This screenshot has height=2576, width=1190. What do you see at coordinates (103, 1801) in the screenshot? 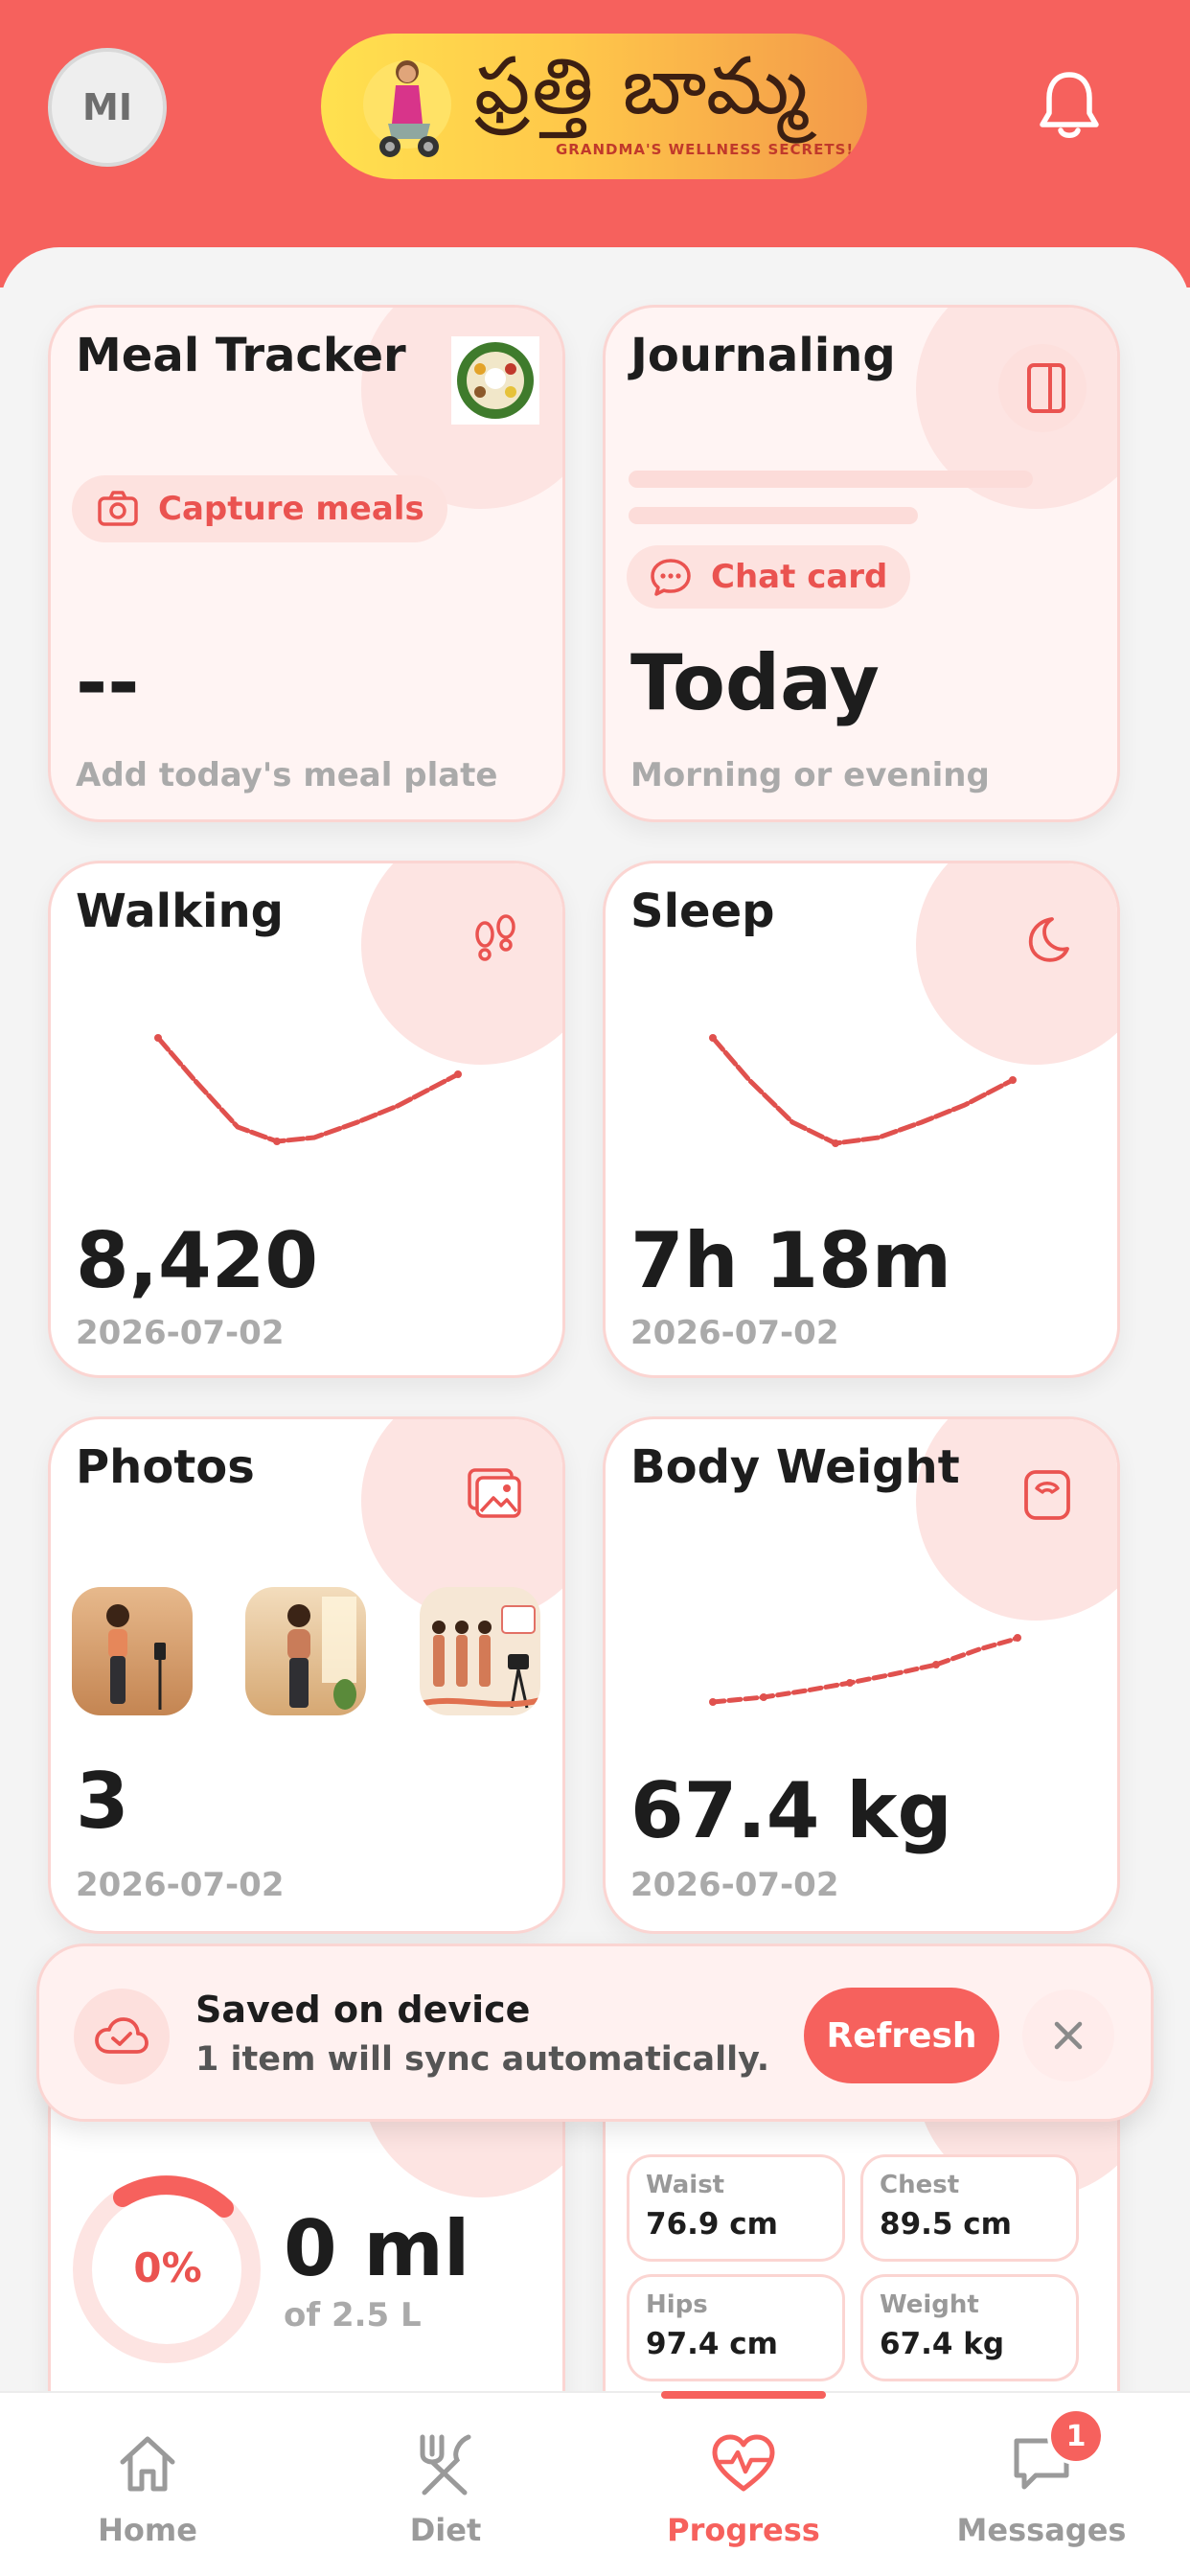
I see `photos-count: 3` at bounding box center [103, 1801].